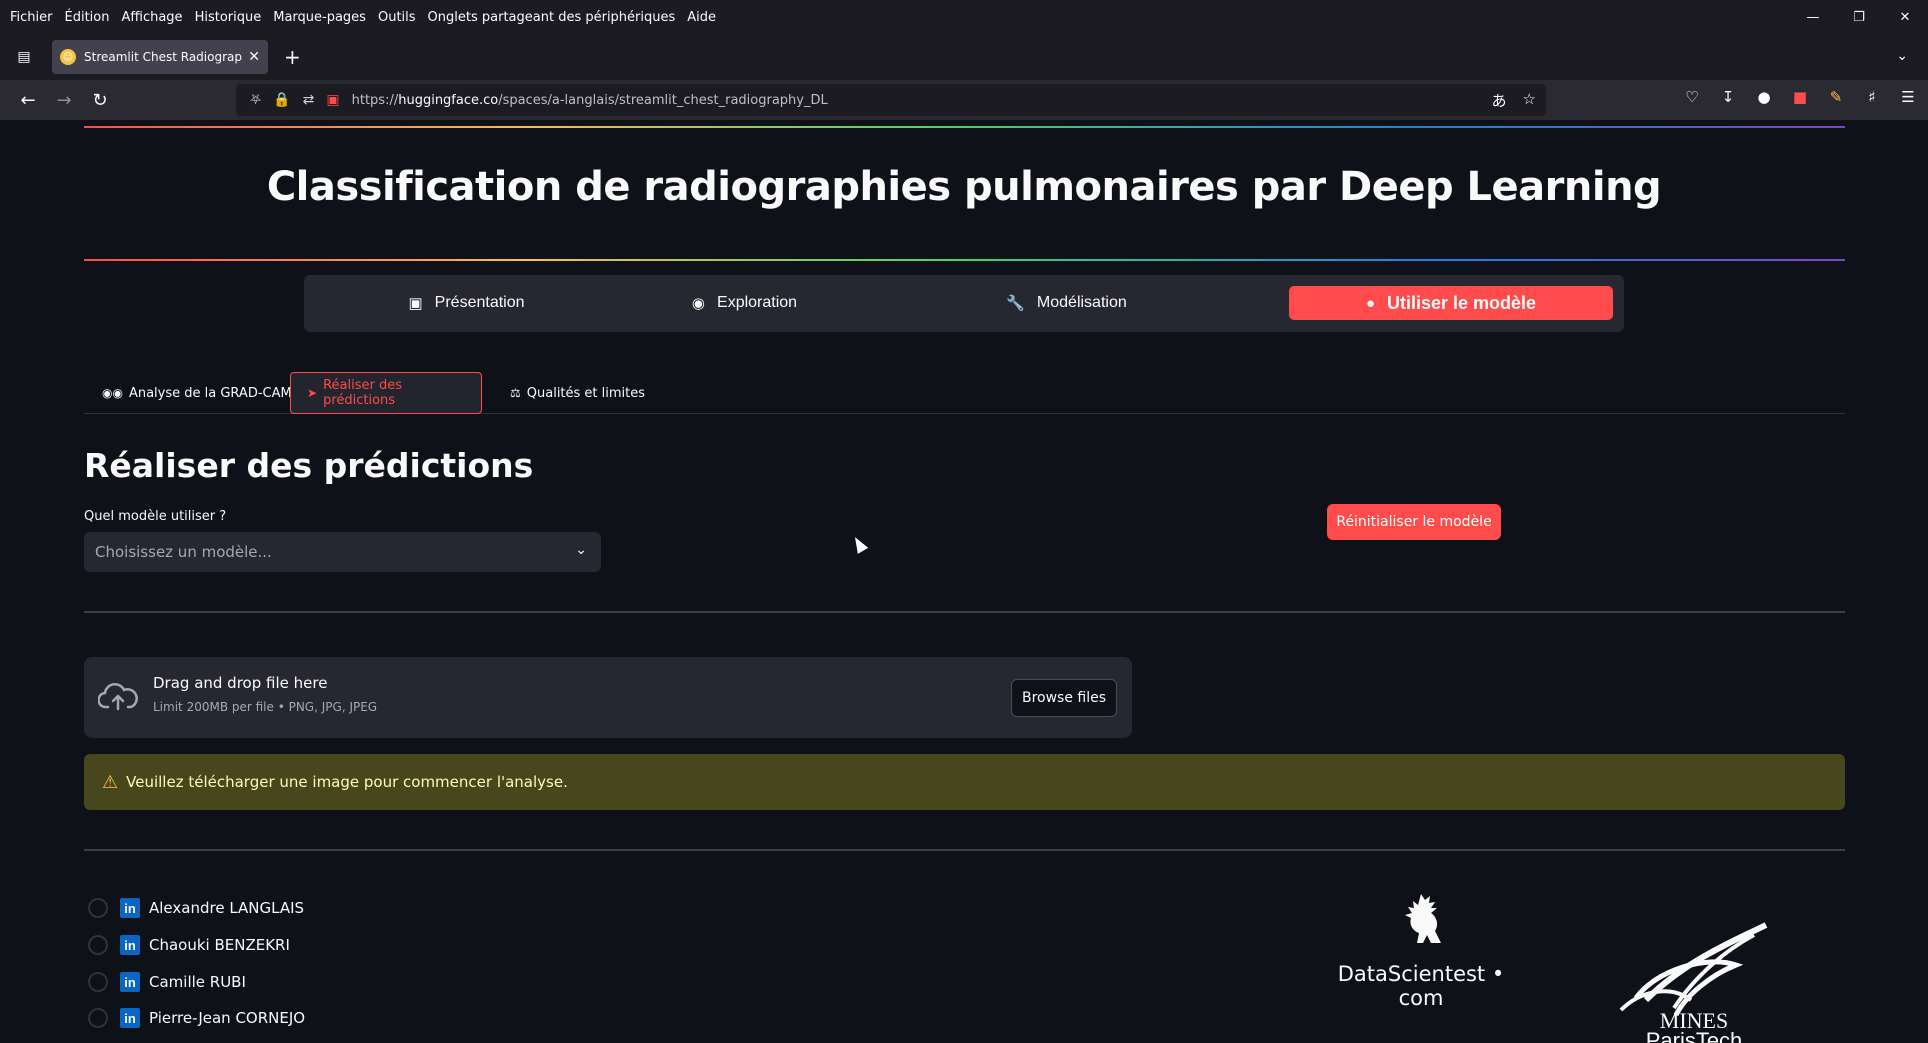  Describe the element at coordinates (1728, 97) in the screenshot. I see `downloads-icon: ↧` at that location.